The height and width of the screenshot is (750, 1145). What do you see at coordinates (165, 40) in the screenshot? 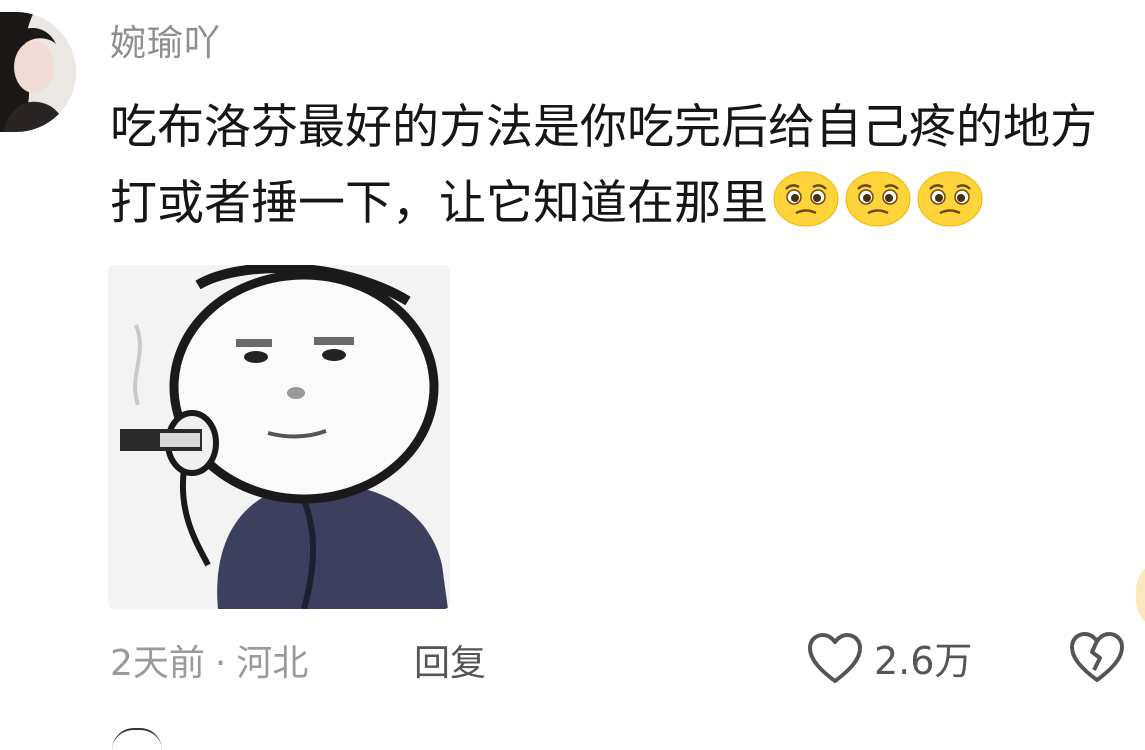
I see `username: 婉瑜吖` at bounding box center [165, 40].